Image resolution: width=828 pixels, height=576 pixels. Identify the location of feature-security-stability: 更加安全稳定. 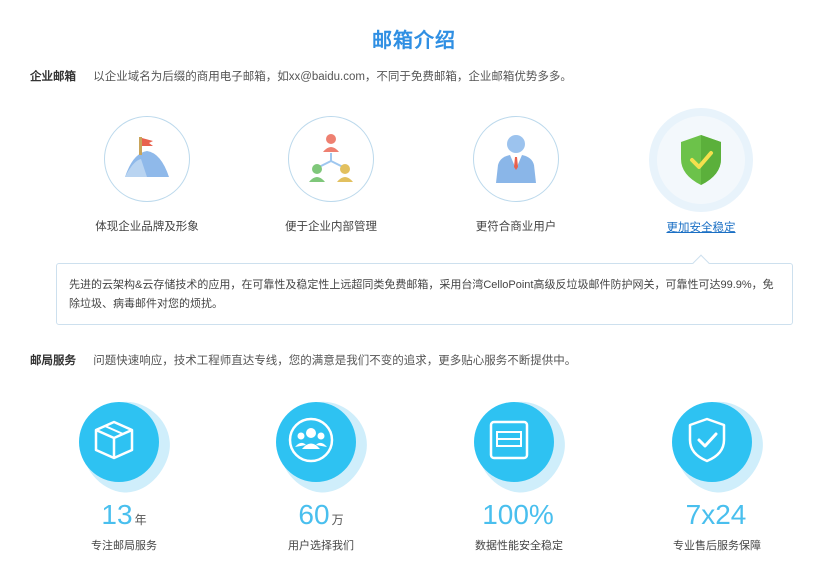
(701, 171).